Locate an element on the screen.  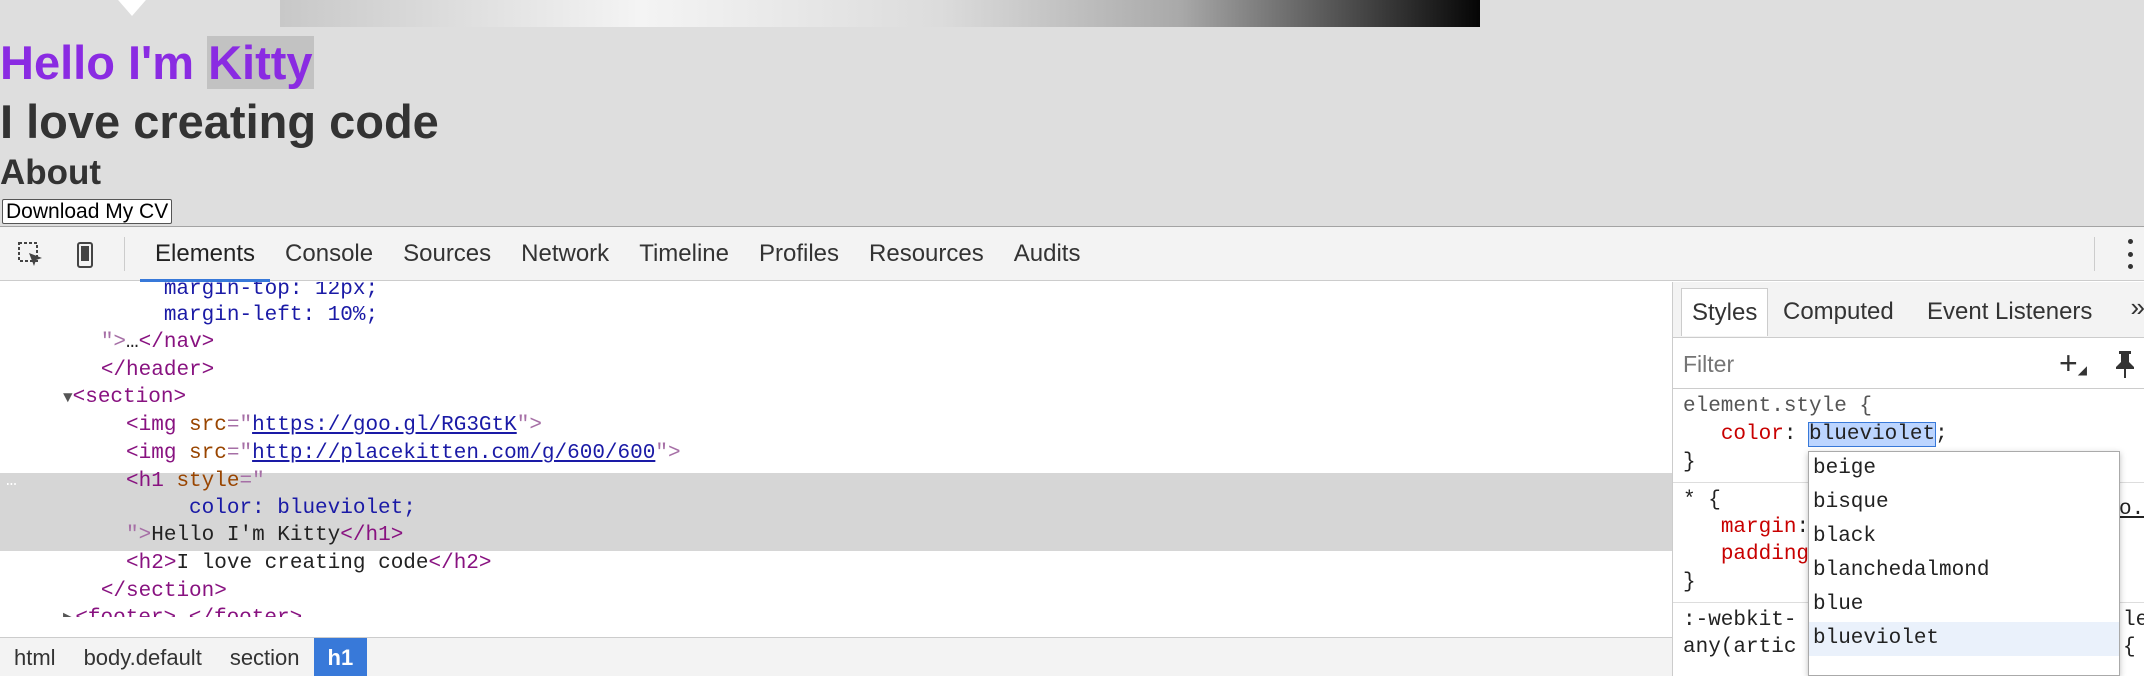
logo-icon is located at coordinates (132, 8).